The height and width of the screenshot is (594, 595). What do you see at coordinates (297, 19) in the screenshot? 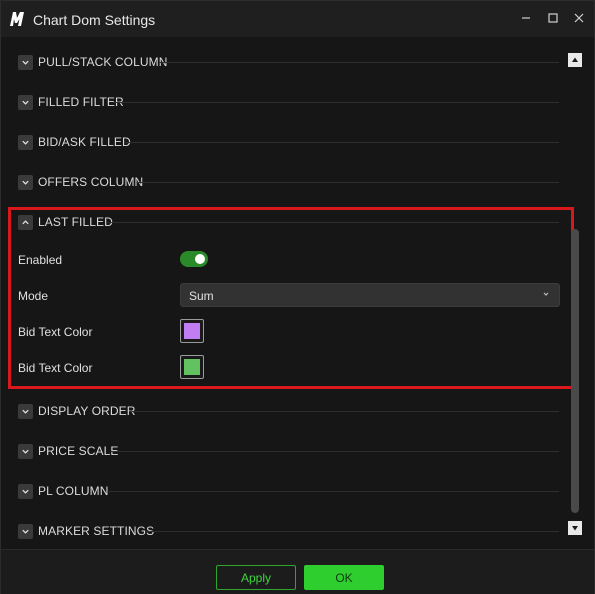
I see `title-bar: Chart Dom Settings` at bounding box center [297, 19].